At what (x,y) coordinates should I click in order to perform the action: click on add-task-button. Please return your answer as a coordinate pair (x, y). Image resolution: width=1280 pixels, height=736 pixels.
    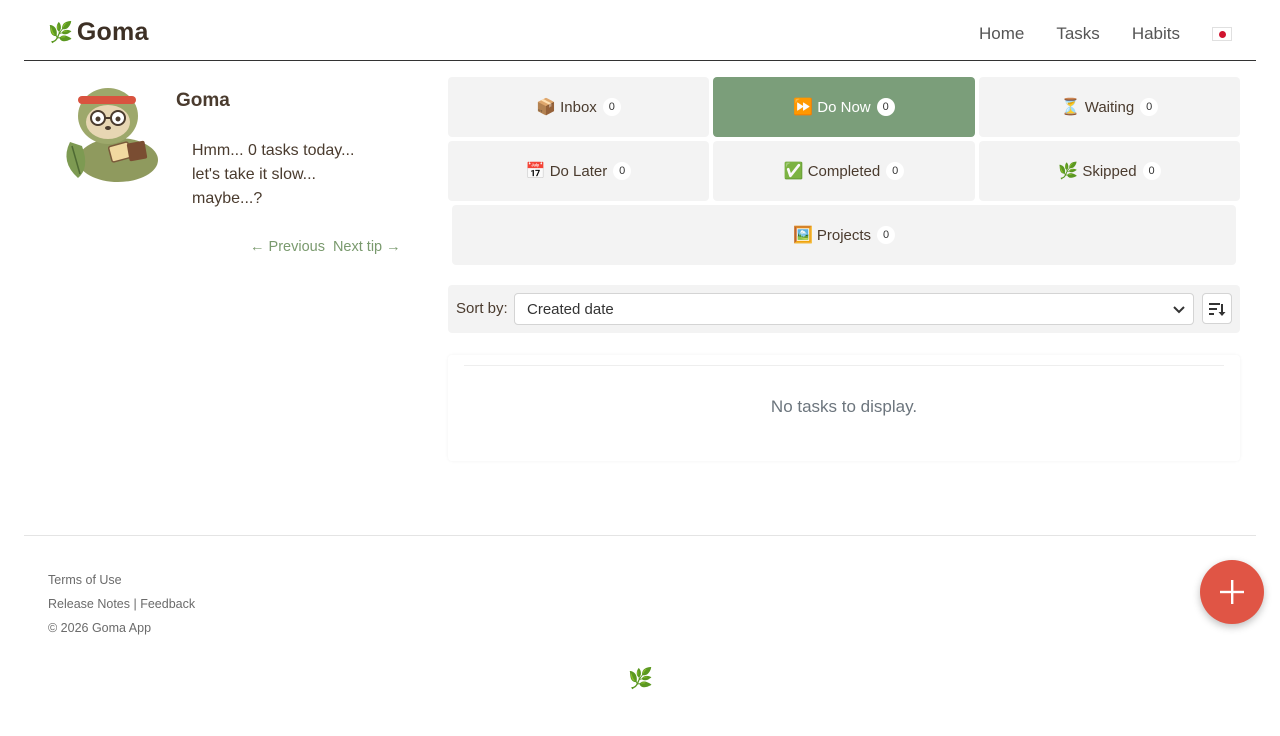
    Looking at the image, I should click on (1232, 592).